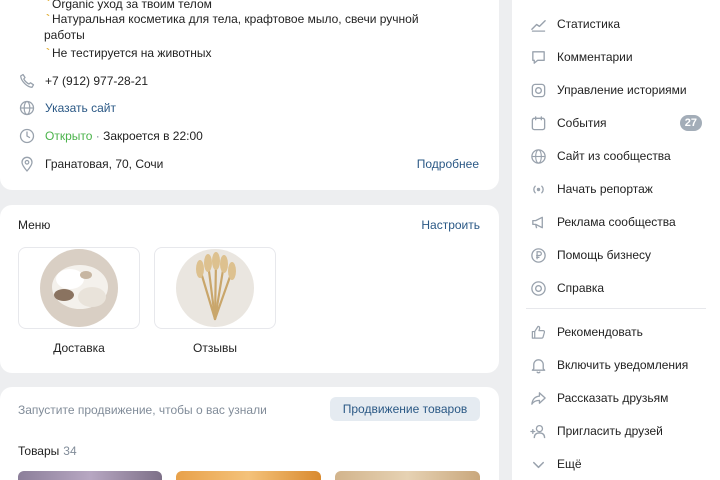 The height and width of the screenshot is (480, 720). Describe the element at coordinates (538, 255) in the screenshot. I see `ruble-icon` at that location.